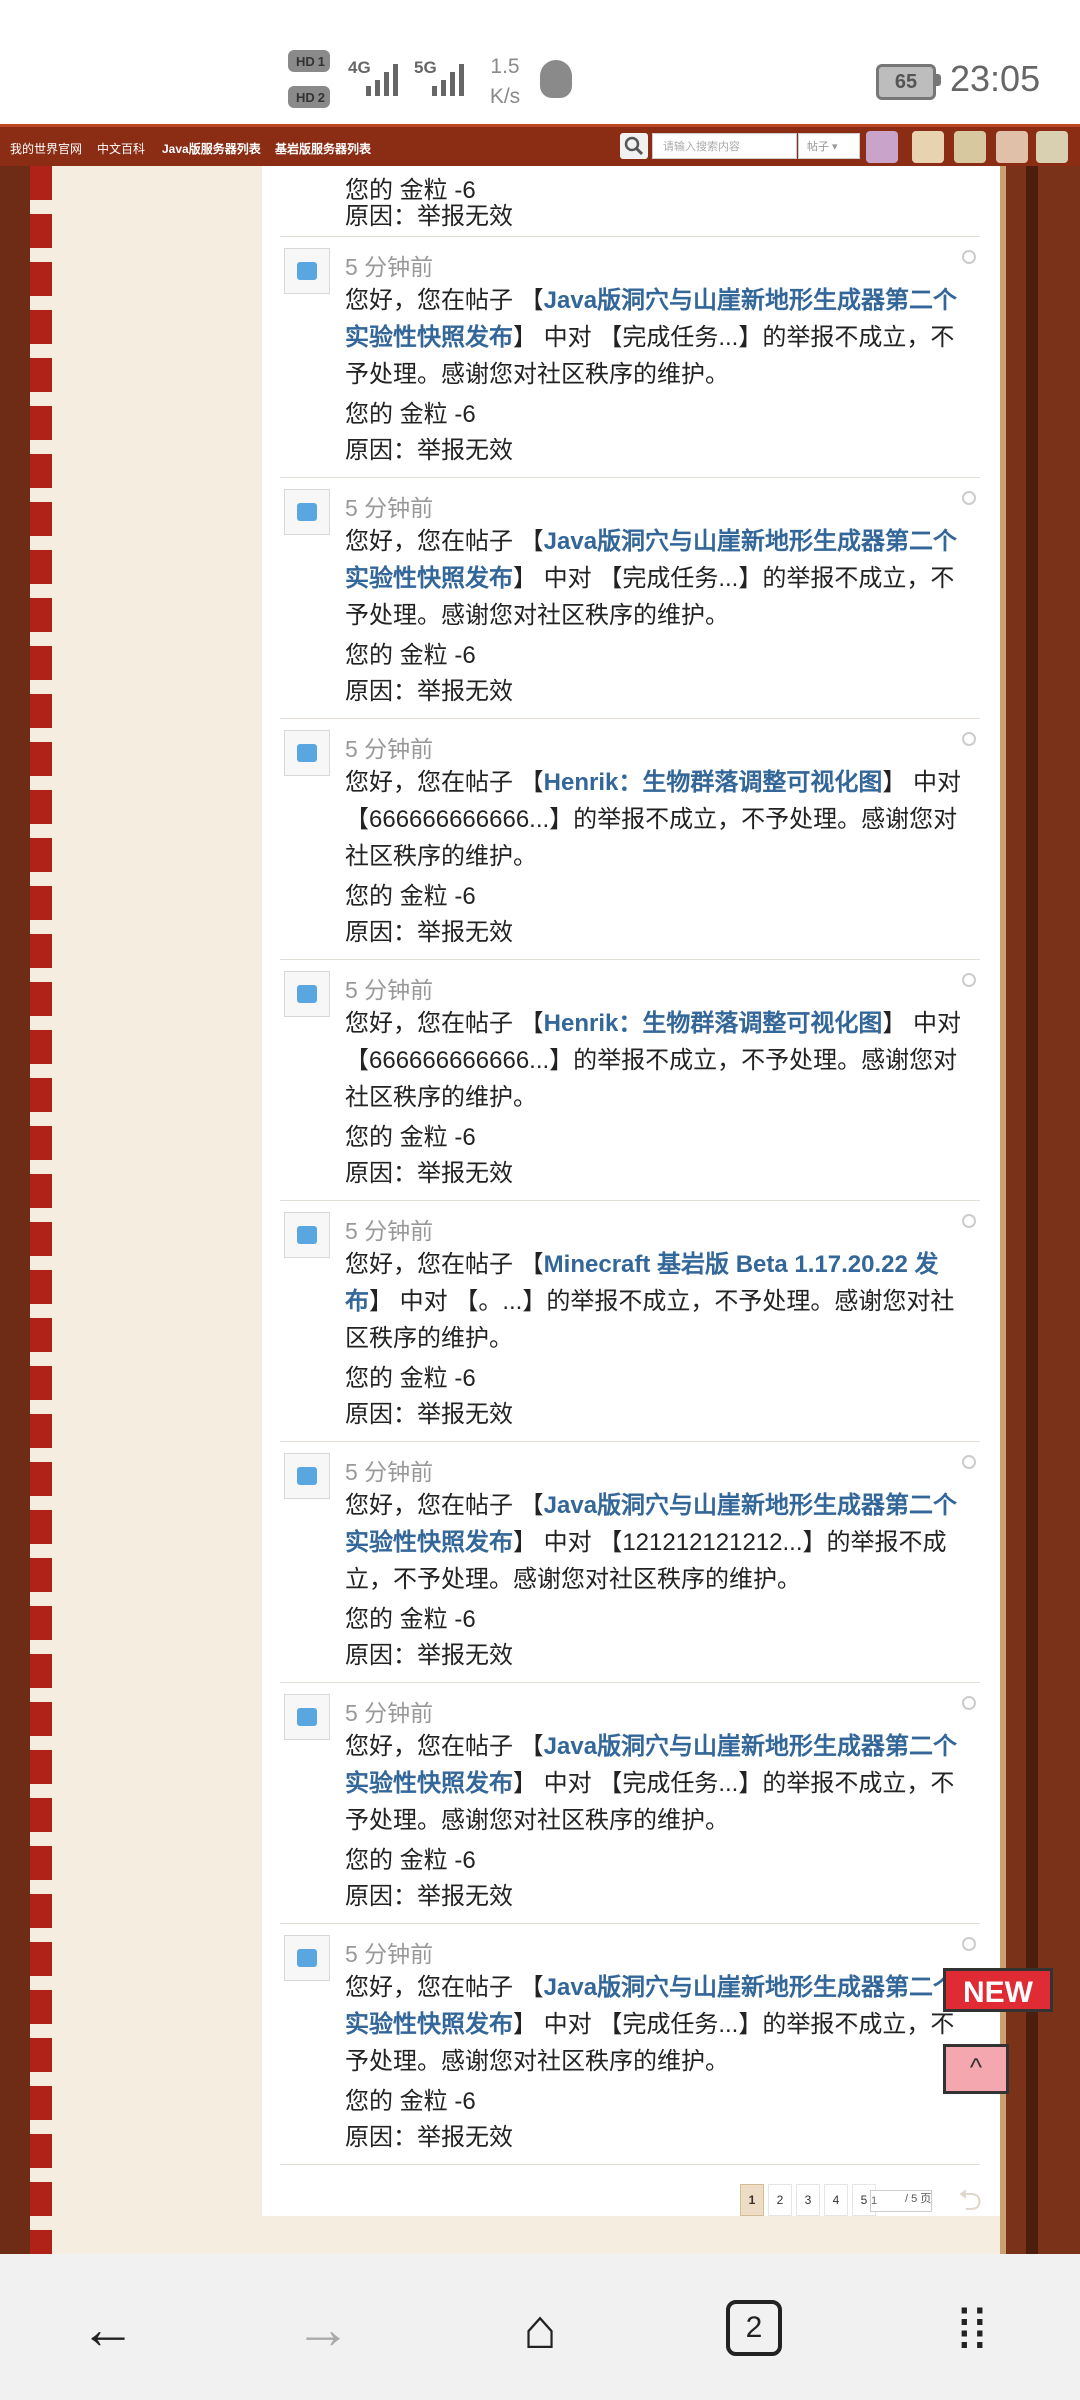  Describe the element at coordinates (448, 79) in the screenshot. I see `signal-5g-icon` at that location.